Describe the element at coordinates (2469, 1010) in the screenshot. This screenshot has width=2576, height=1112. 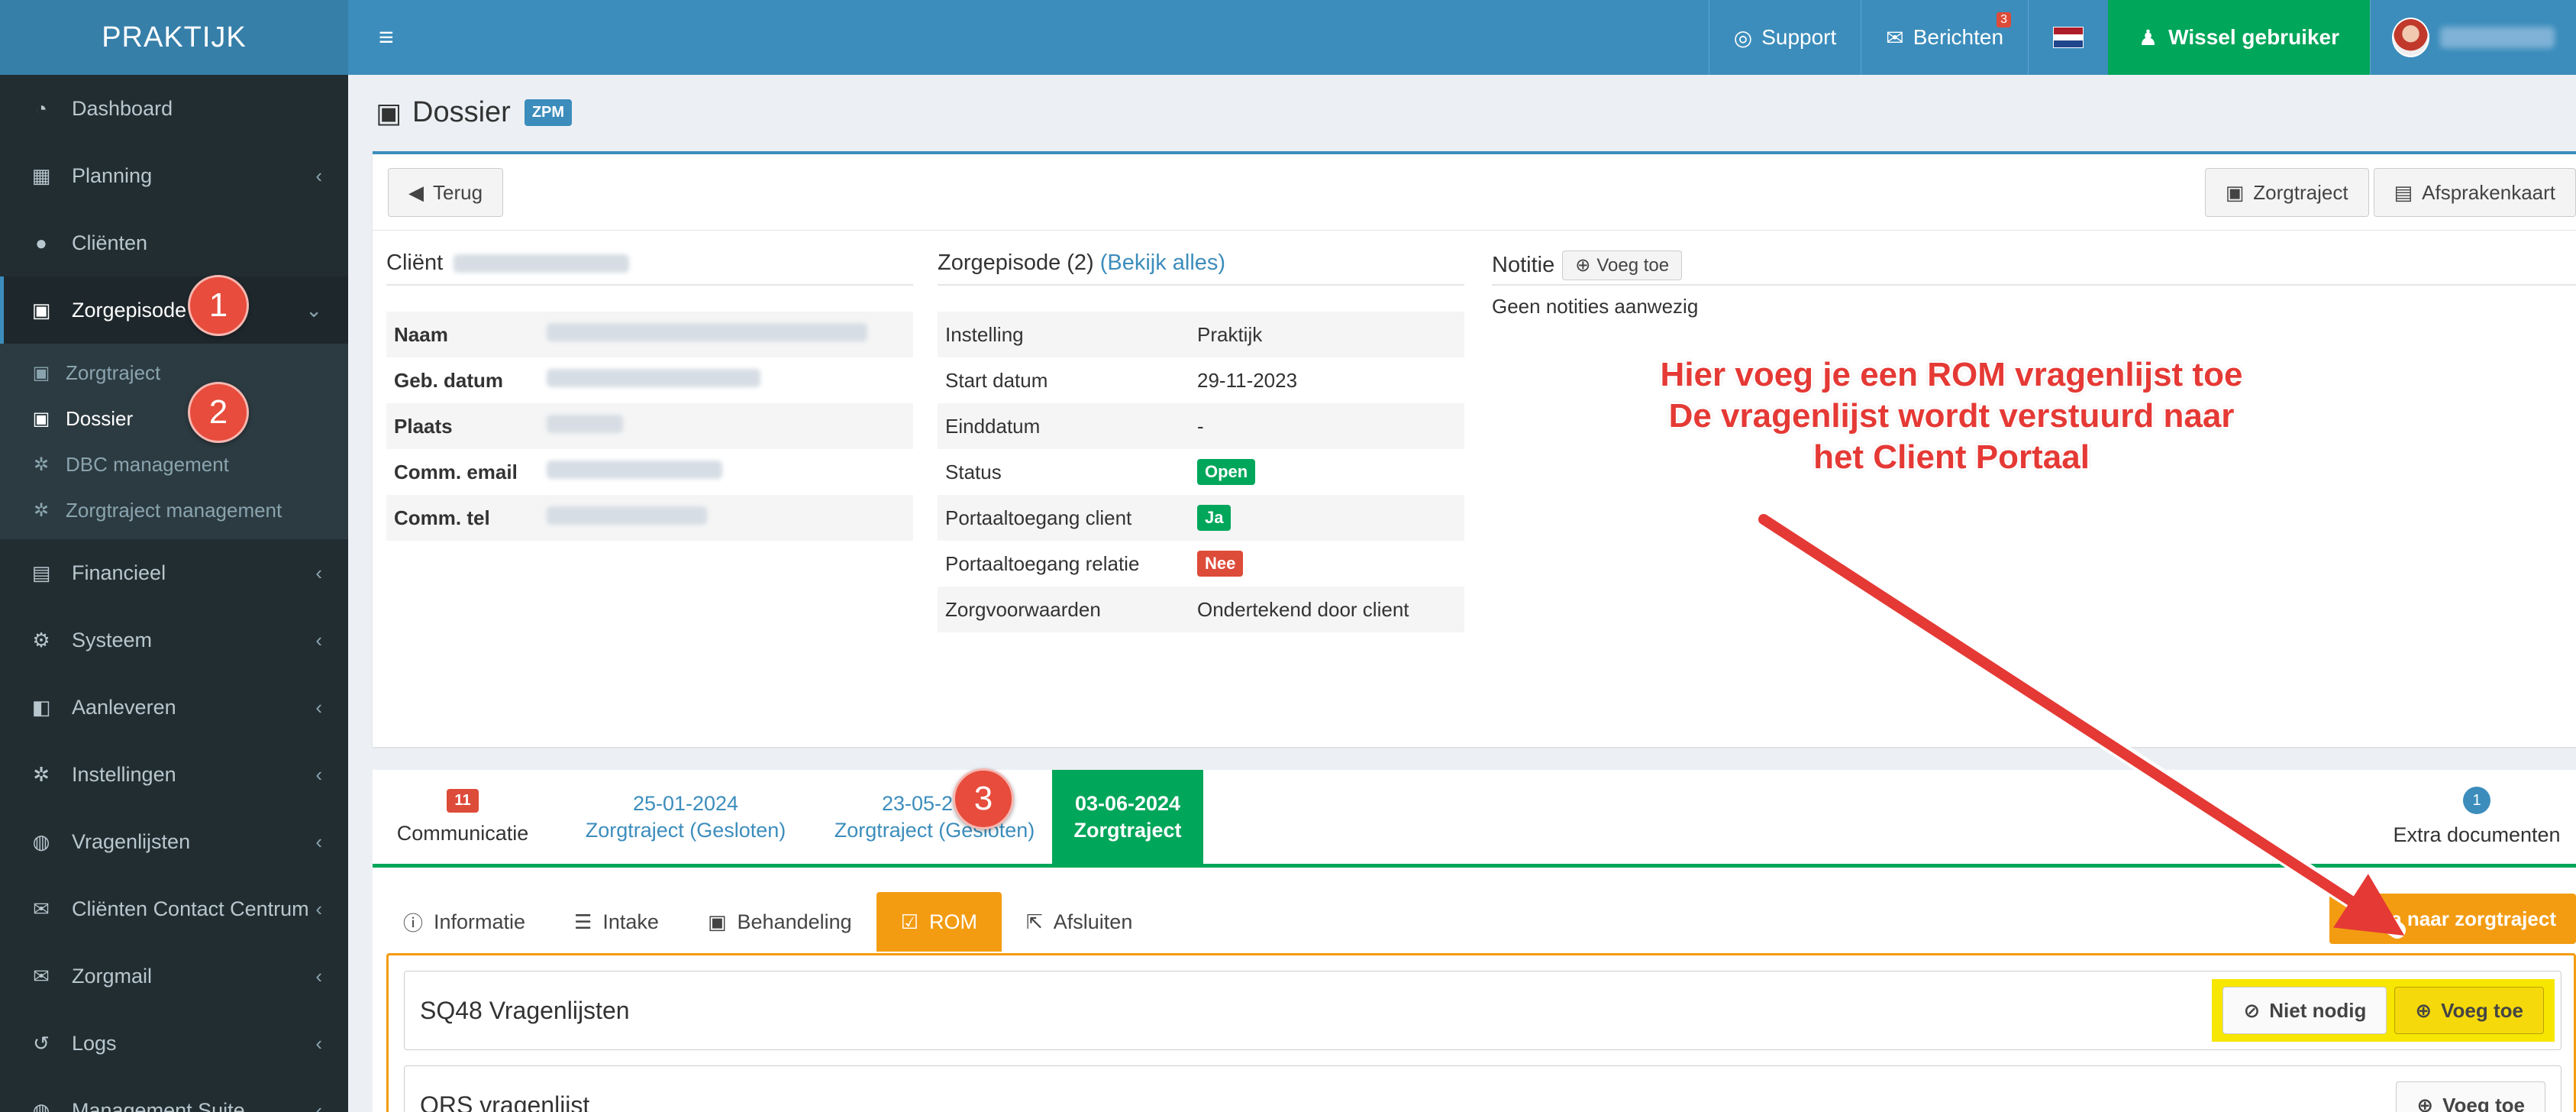
I see `add-sq48-button: ⊕ Voeg toe` at that location.